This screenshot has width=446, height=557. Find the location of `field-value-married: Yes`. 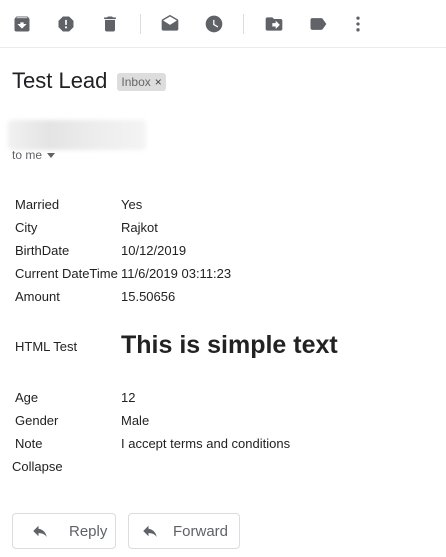

field-value-married: Yes is located at coordinates (132, 204).